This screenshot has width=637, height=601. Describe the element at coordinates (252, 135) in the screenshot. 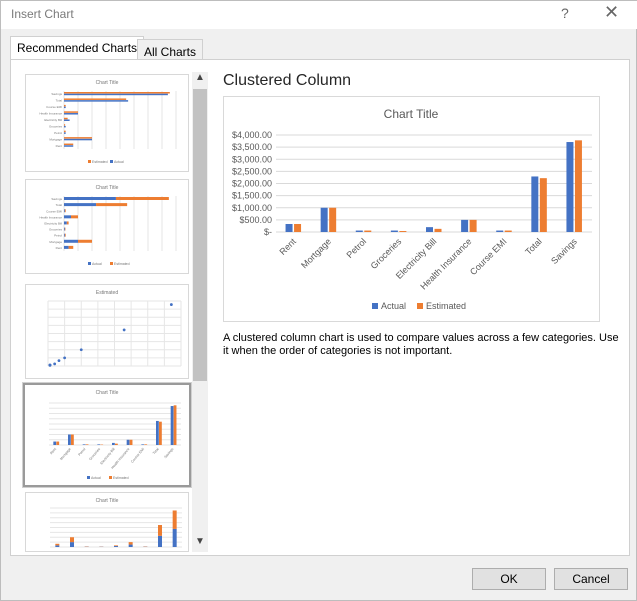

I see `y-tick-label: $4,000.00` at that location.